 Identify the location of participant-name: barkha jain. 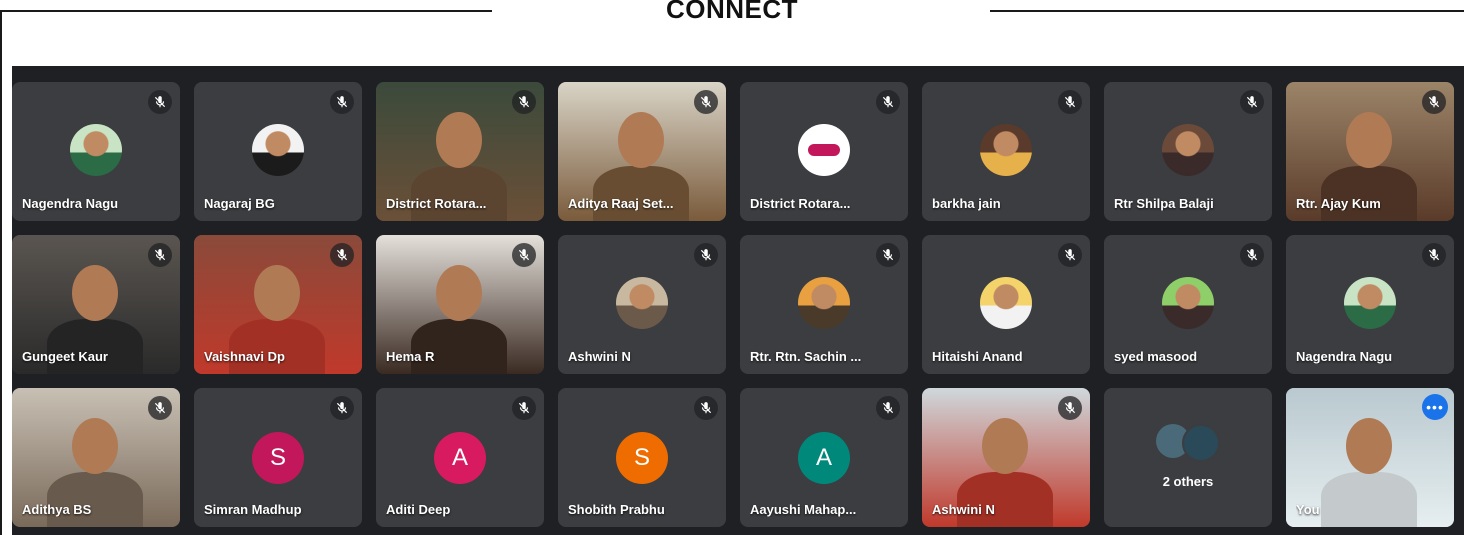
(966, 203).